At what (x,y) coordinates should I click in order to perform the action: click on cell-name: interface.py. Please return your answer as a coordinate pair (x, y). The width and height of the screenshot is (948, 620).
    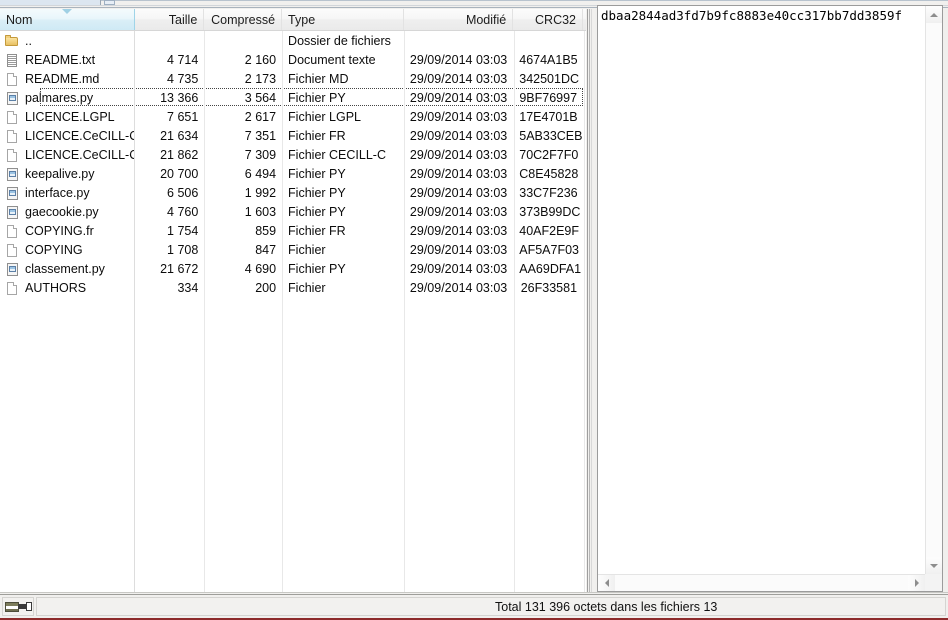
    Looking at the image, I should click on (67, 193).